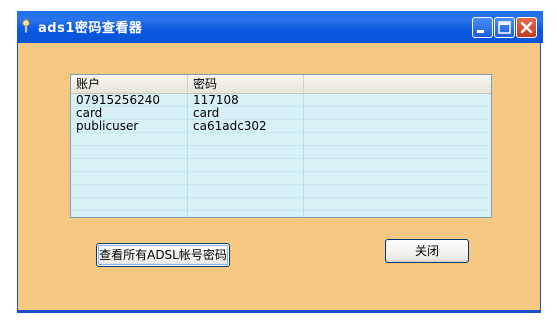 This screenshot has width=557, height=321. I want to click on column-header-password: 密码, so click(246, 84).